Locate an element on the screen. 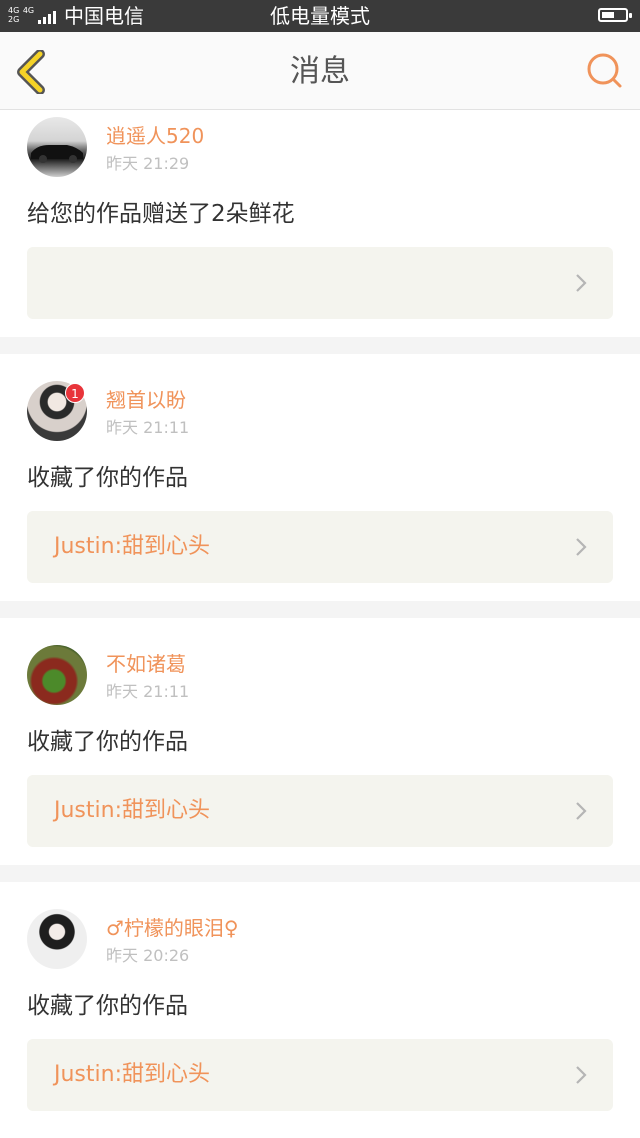 The height and width of the screenshot is (1138, 640). power-mode: 低电量模式 is located at coordinates (320, 16).